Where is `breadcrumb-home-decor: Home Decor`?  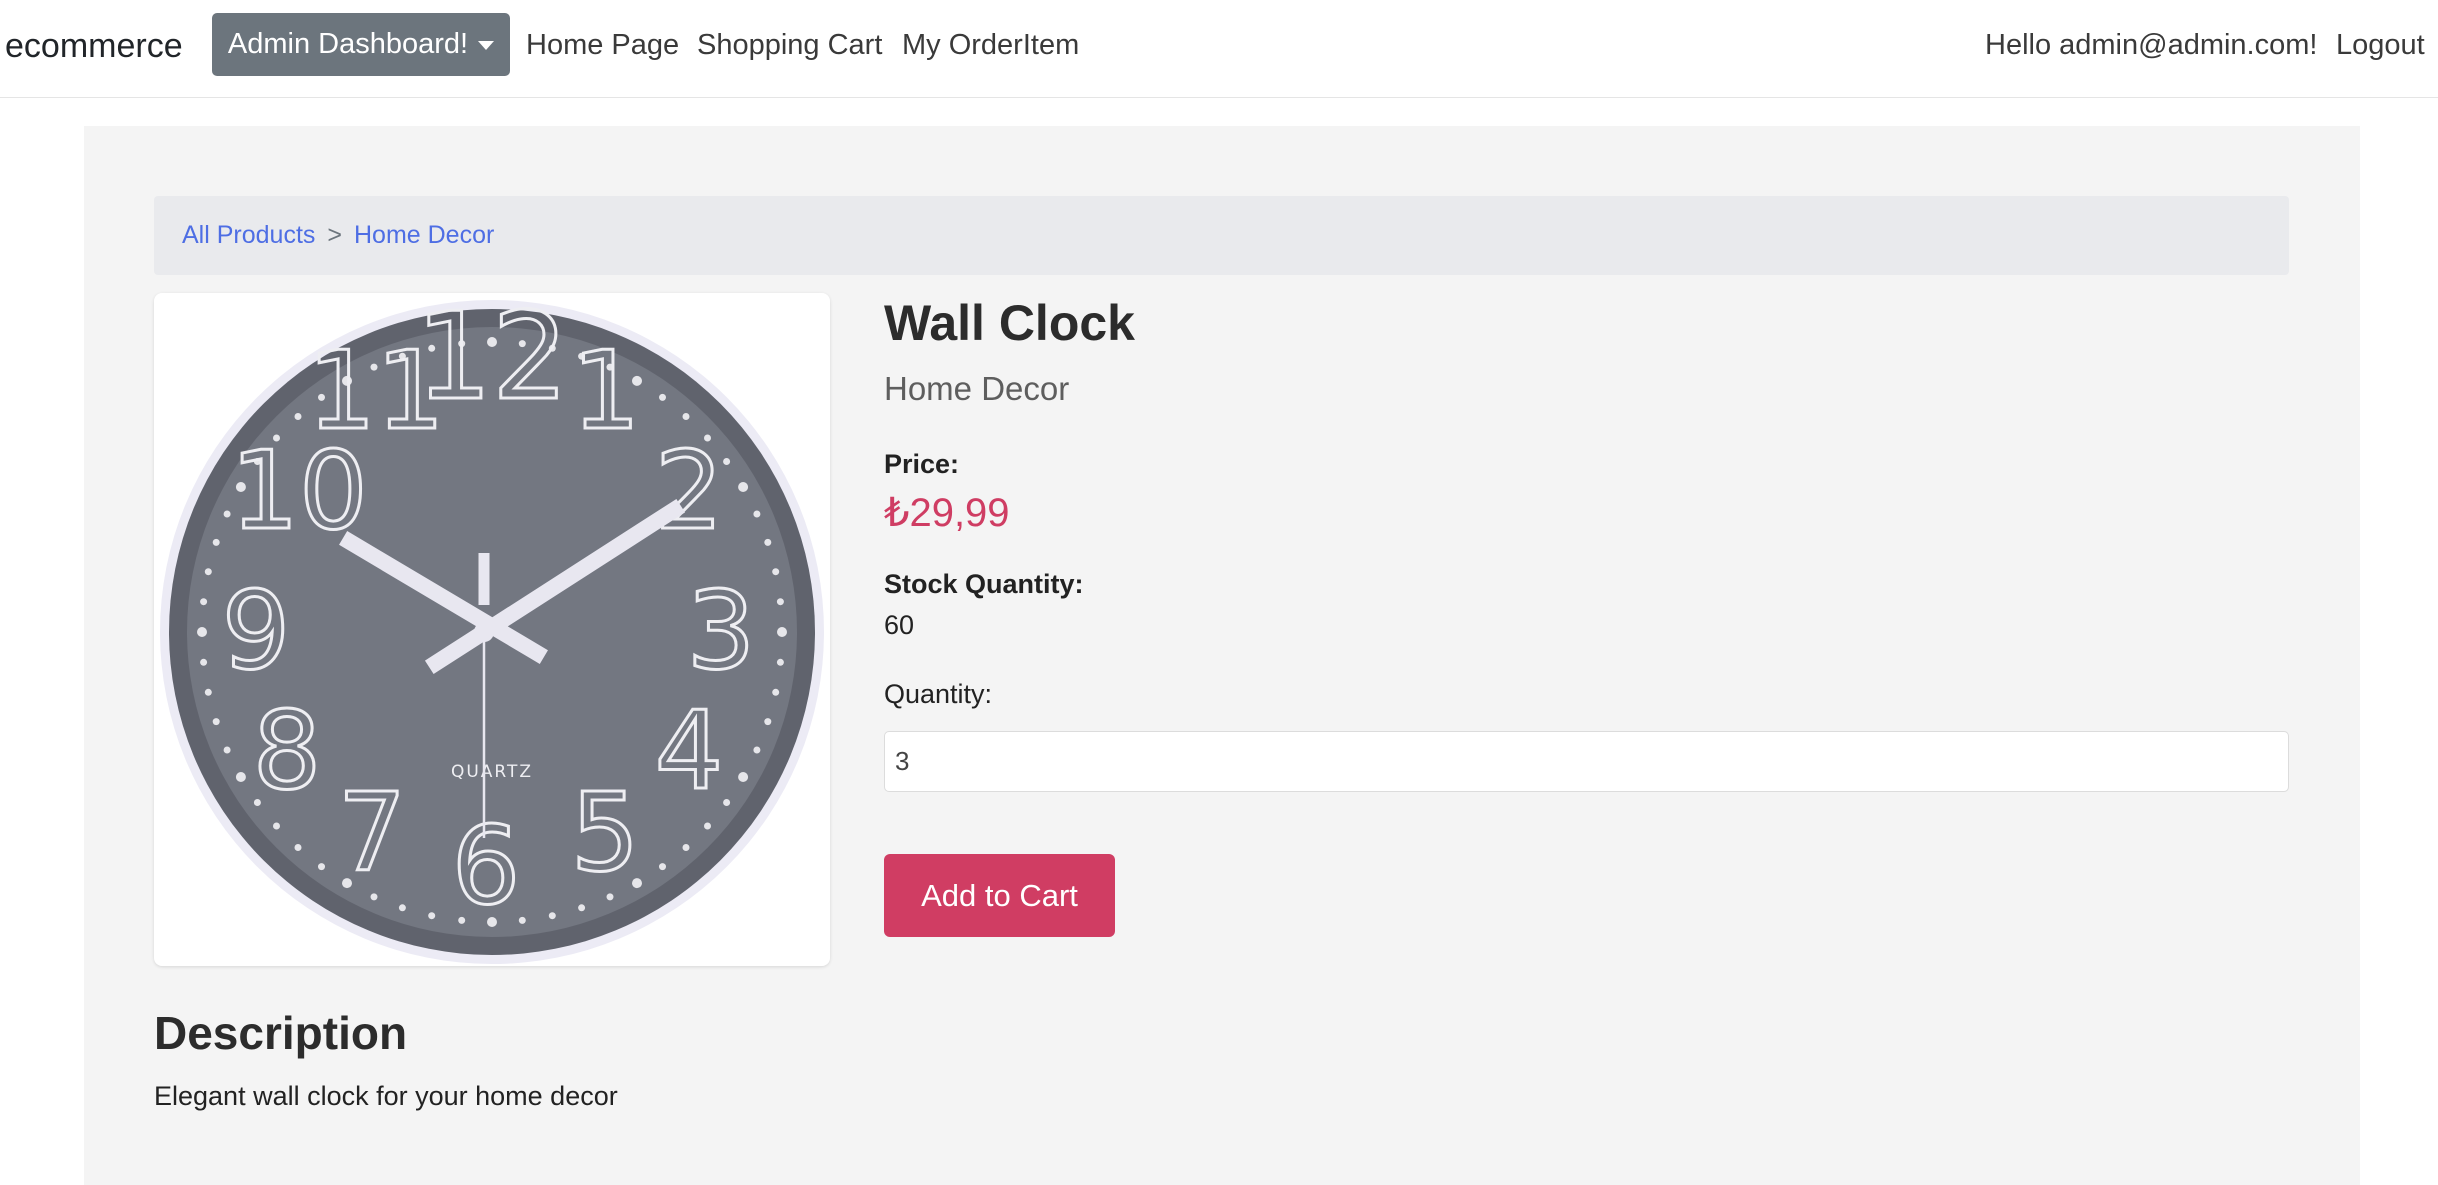 breadcrumb-home-decor: Home Decor is located at coordinates (424, 235).